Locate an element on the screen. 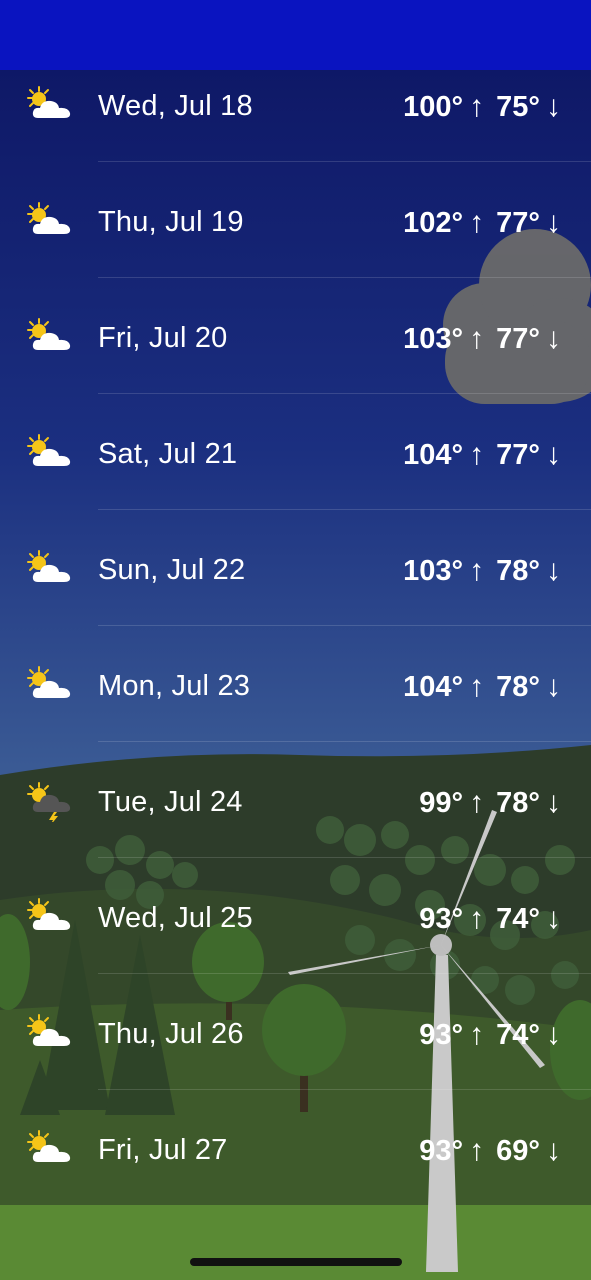 The image size is (591, 1280). forecast-temps: 104° ↑ 78° ↓ is located at coordinates (482, 687).